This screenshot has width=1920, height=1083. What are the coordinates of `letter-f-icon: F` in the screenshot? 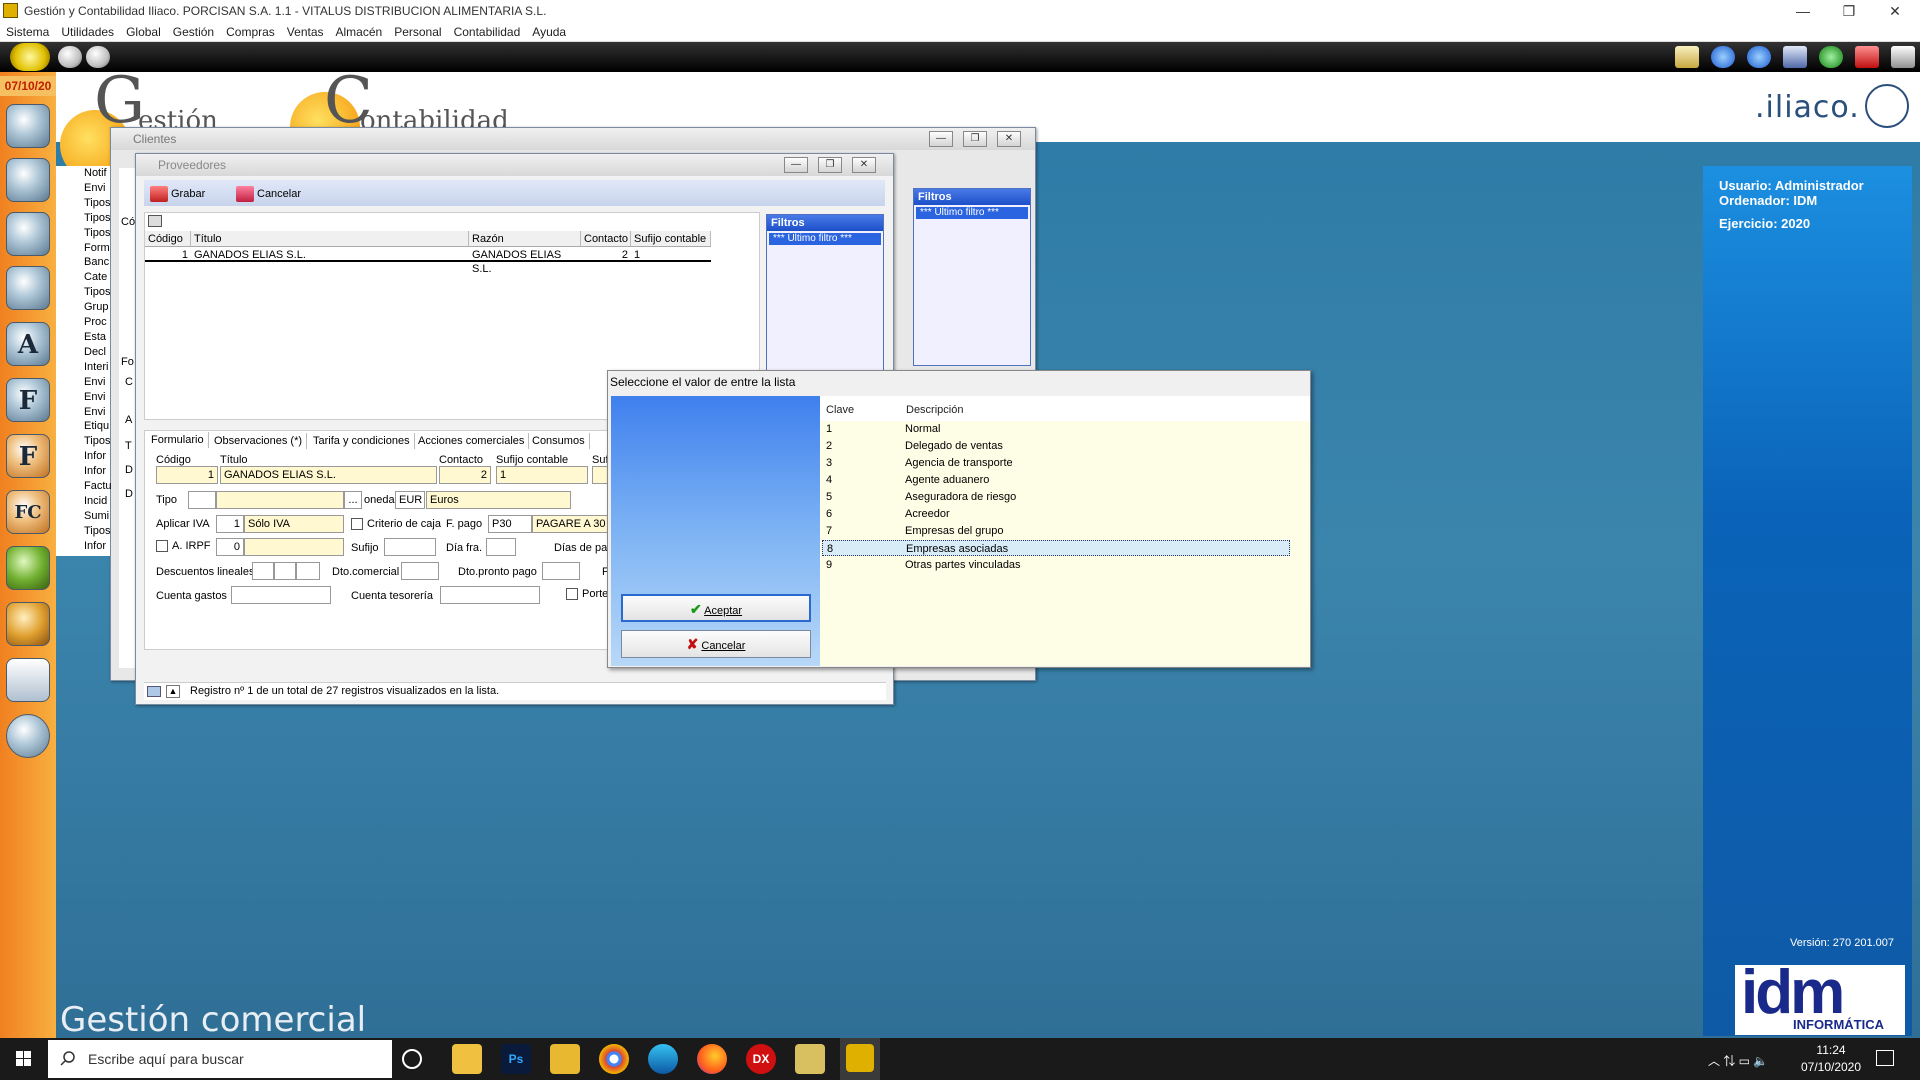 It's located at (28, 400).